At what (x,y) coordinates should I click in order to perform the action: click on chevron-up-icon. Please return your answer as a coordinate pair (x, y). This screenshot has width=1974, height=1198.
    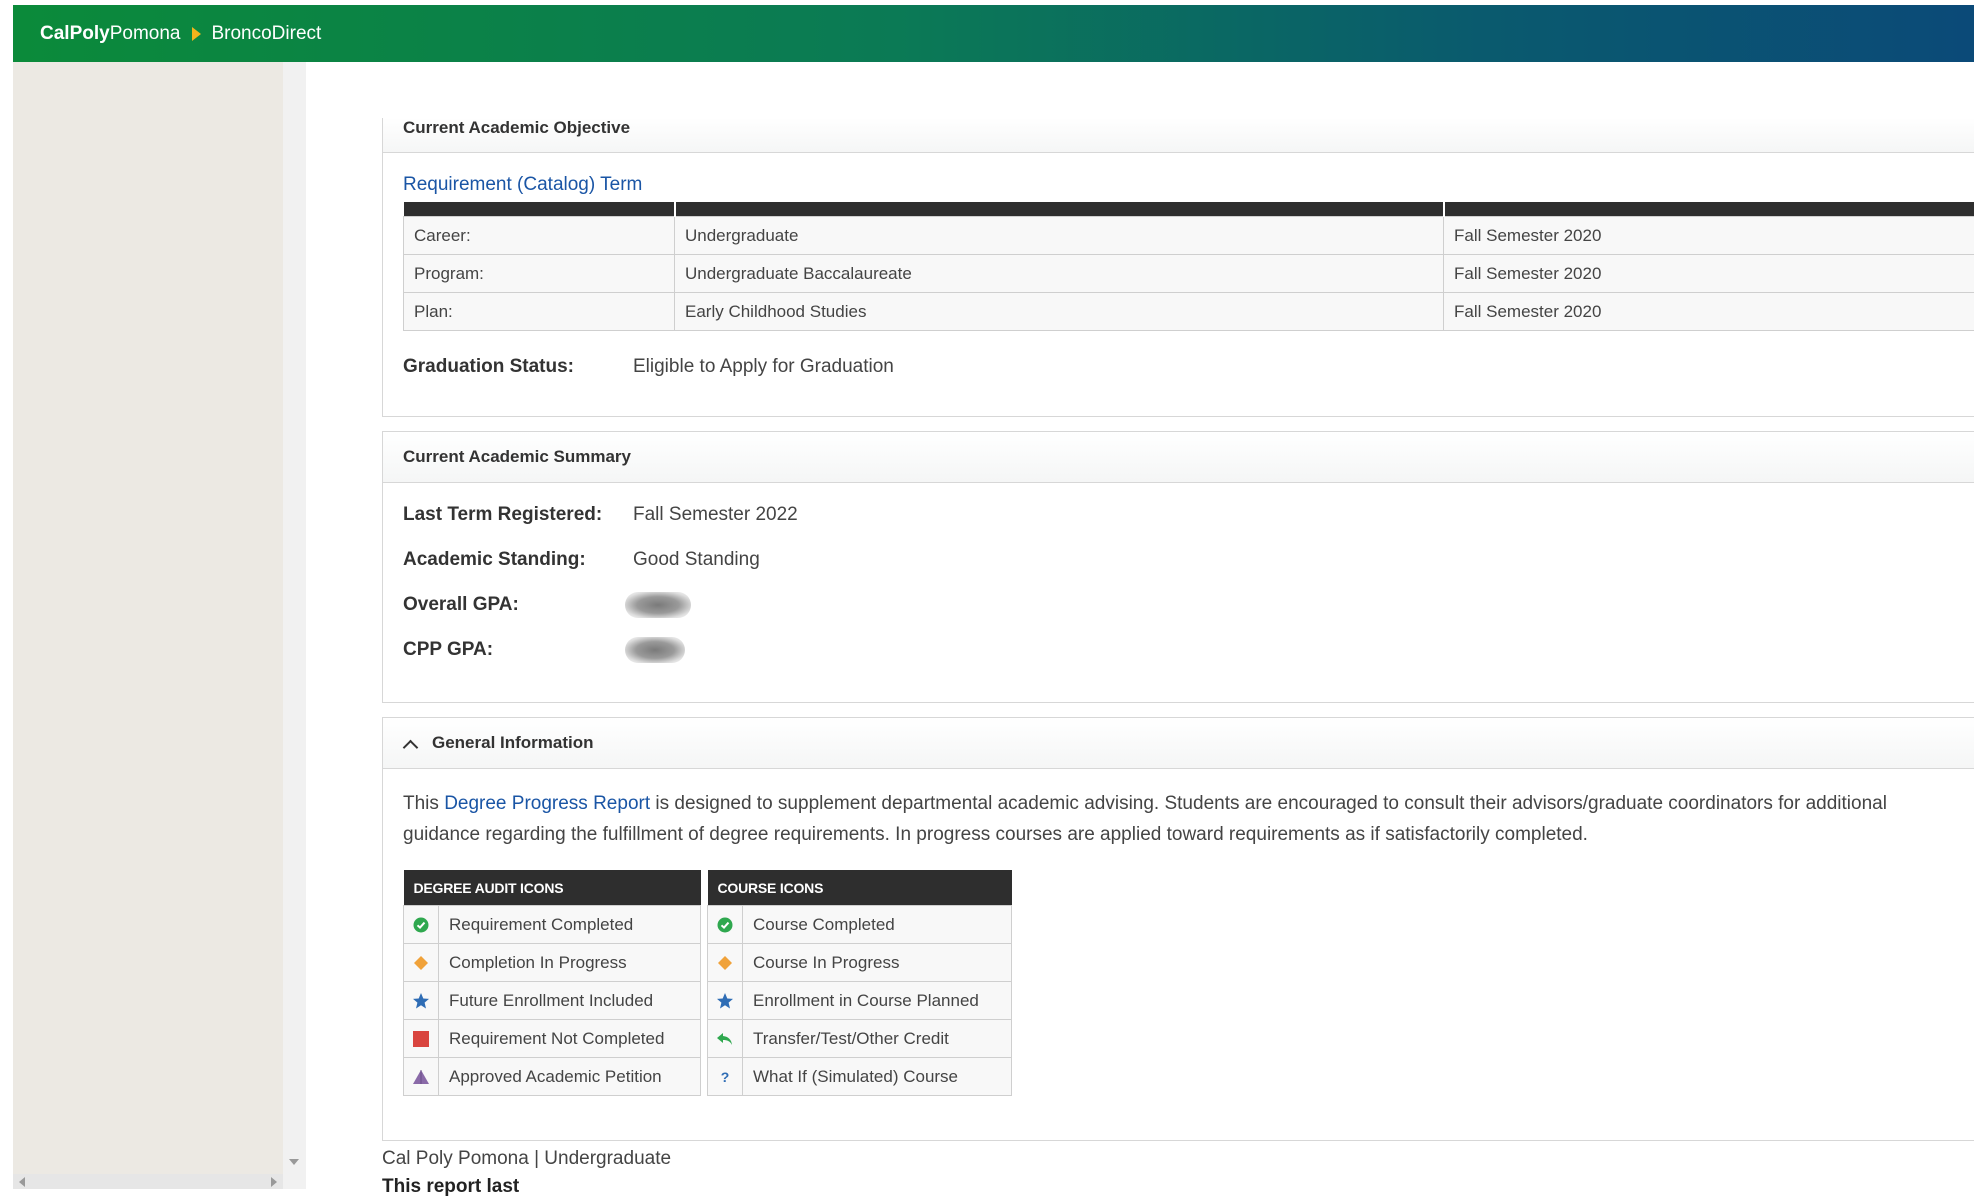
    Looking at the image, I should click on (411, 747).